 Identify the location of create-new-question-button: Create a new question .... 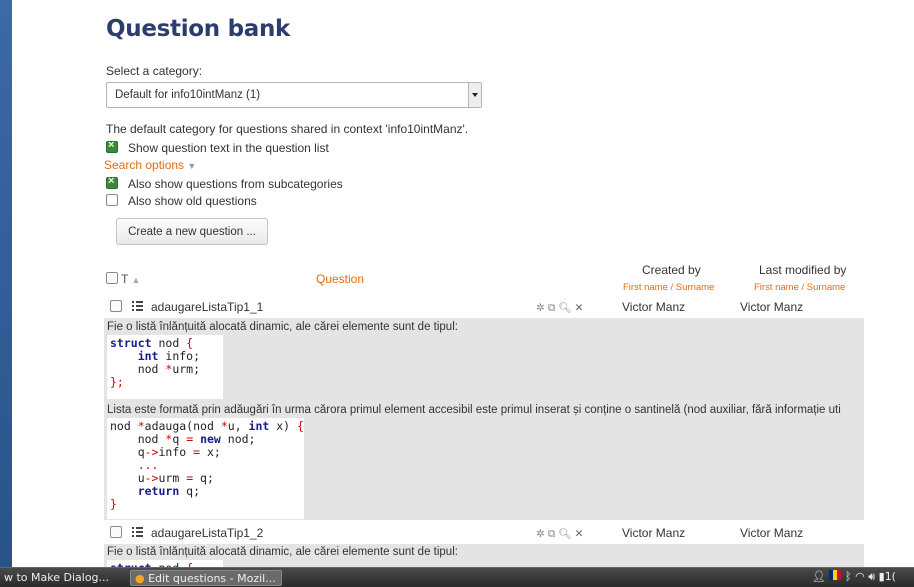
(192, 231).